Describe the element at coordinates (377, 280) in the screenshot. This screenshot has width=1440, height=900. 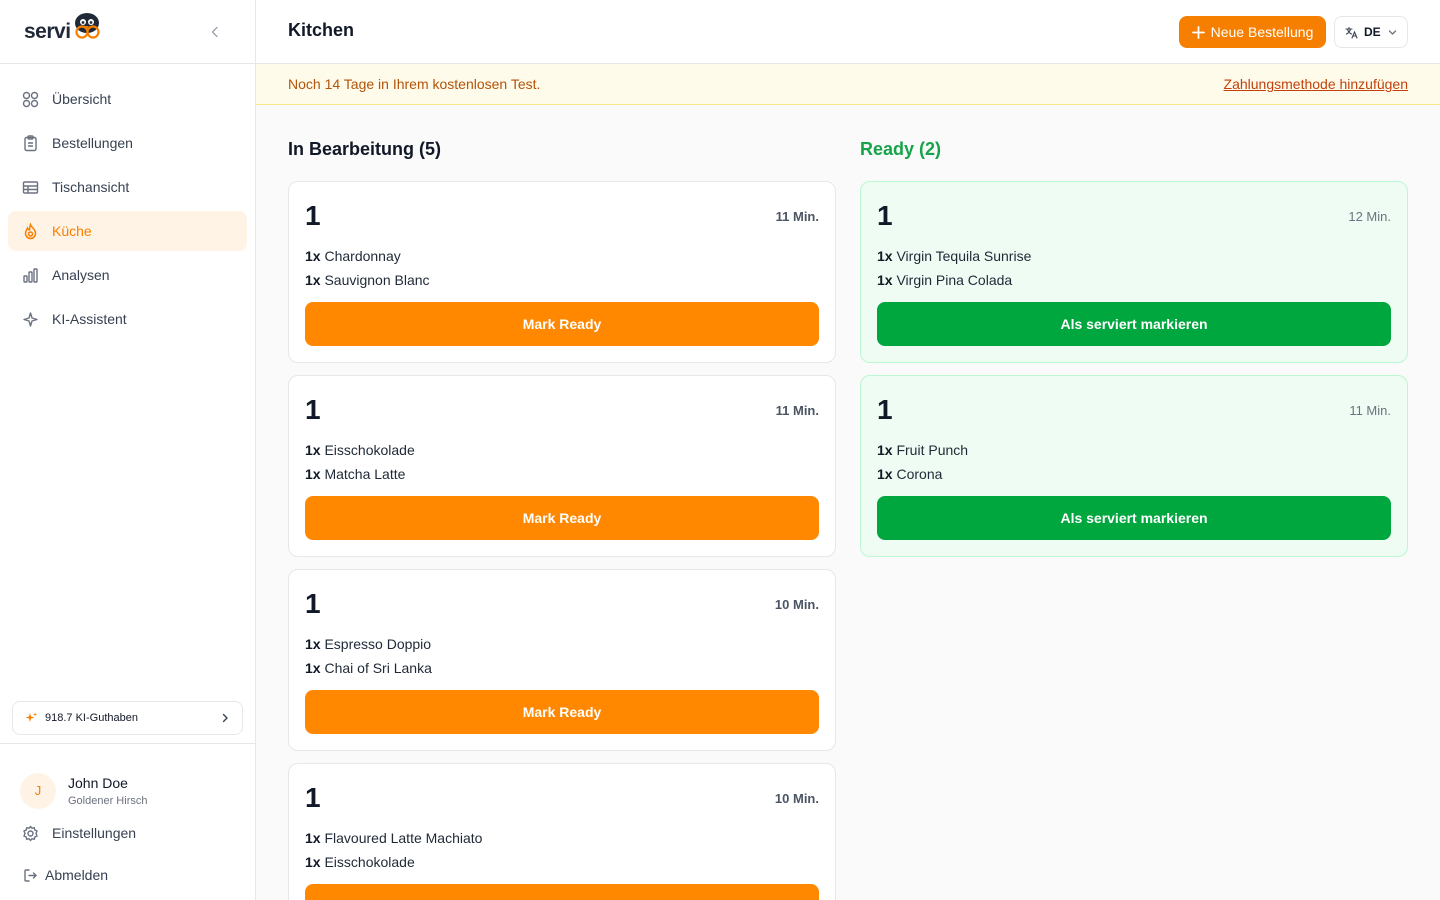
I see `item-name: Sauvignon Blanc` at that location.